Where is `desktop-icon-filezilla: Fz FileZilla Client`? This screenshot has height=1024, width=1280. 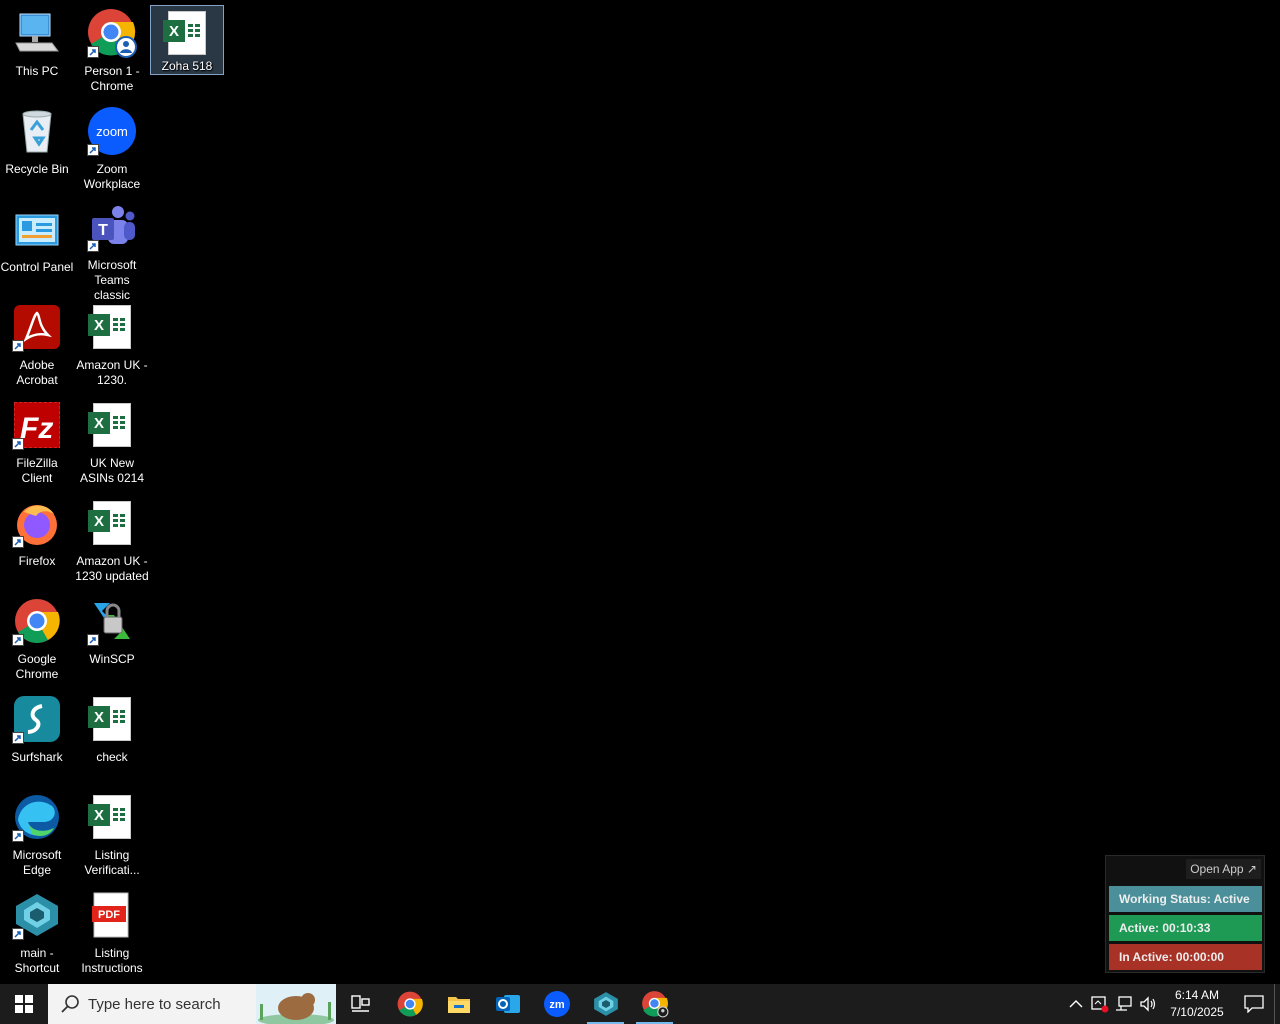 desktop-icon-filezilla: Fz FileZilla Client is located at coordinates (37, 444).